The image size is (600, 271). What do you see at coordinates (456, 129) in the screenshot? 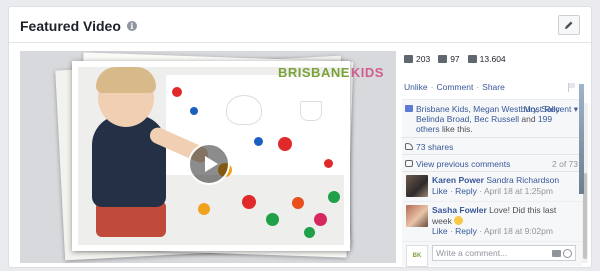
I see `likes-tail: like this.` at bounding box center [456, 129].